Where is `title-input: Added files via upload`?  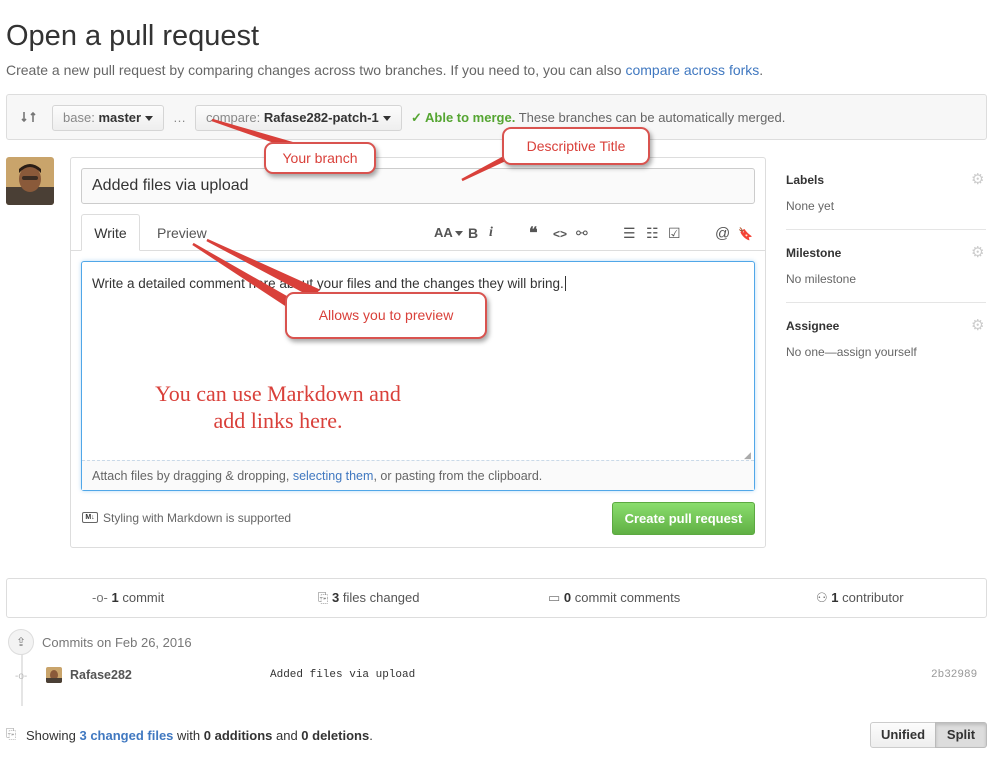 title-input: Added files via upload is located at coordinates (418, 186).